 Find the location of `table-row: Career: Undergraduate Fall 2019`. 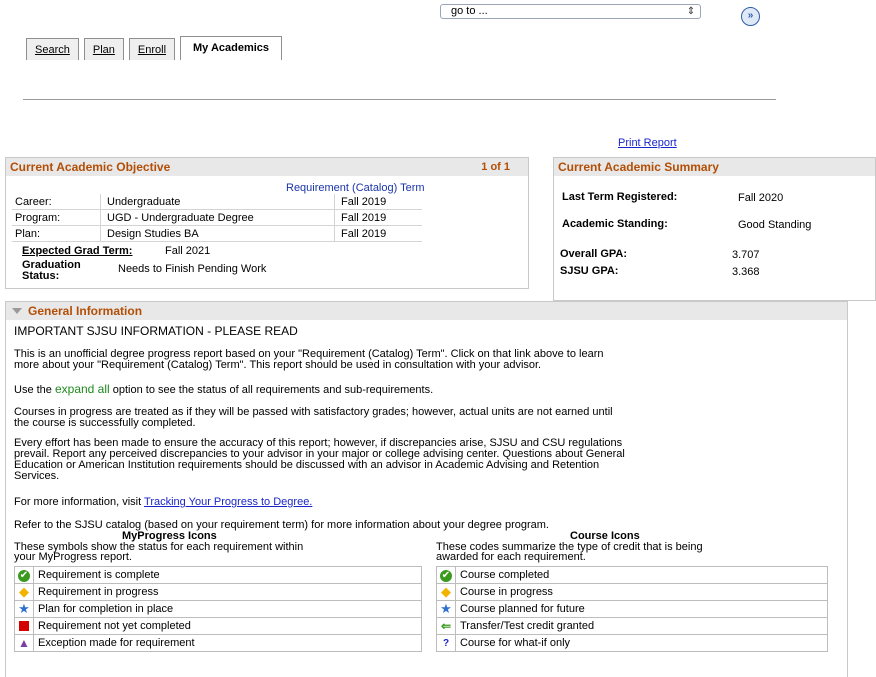

table-row: Career: Undergraduate Fall 2019 is located at coordinates (217, 202).